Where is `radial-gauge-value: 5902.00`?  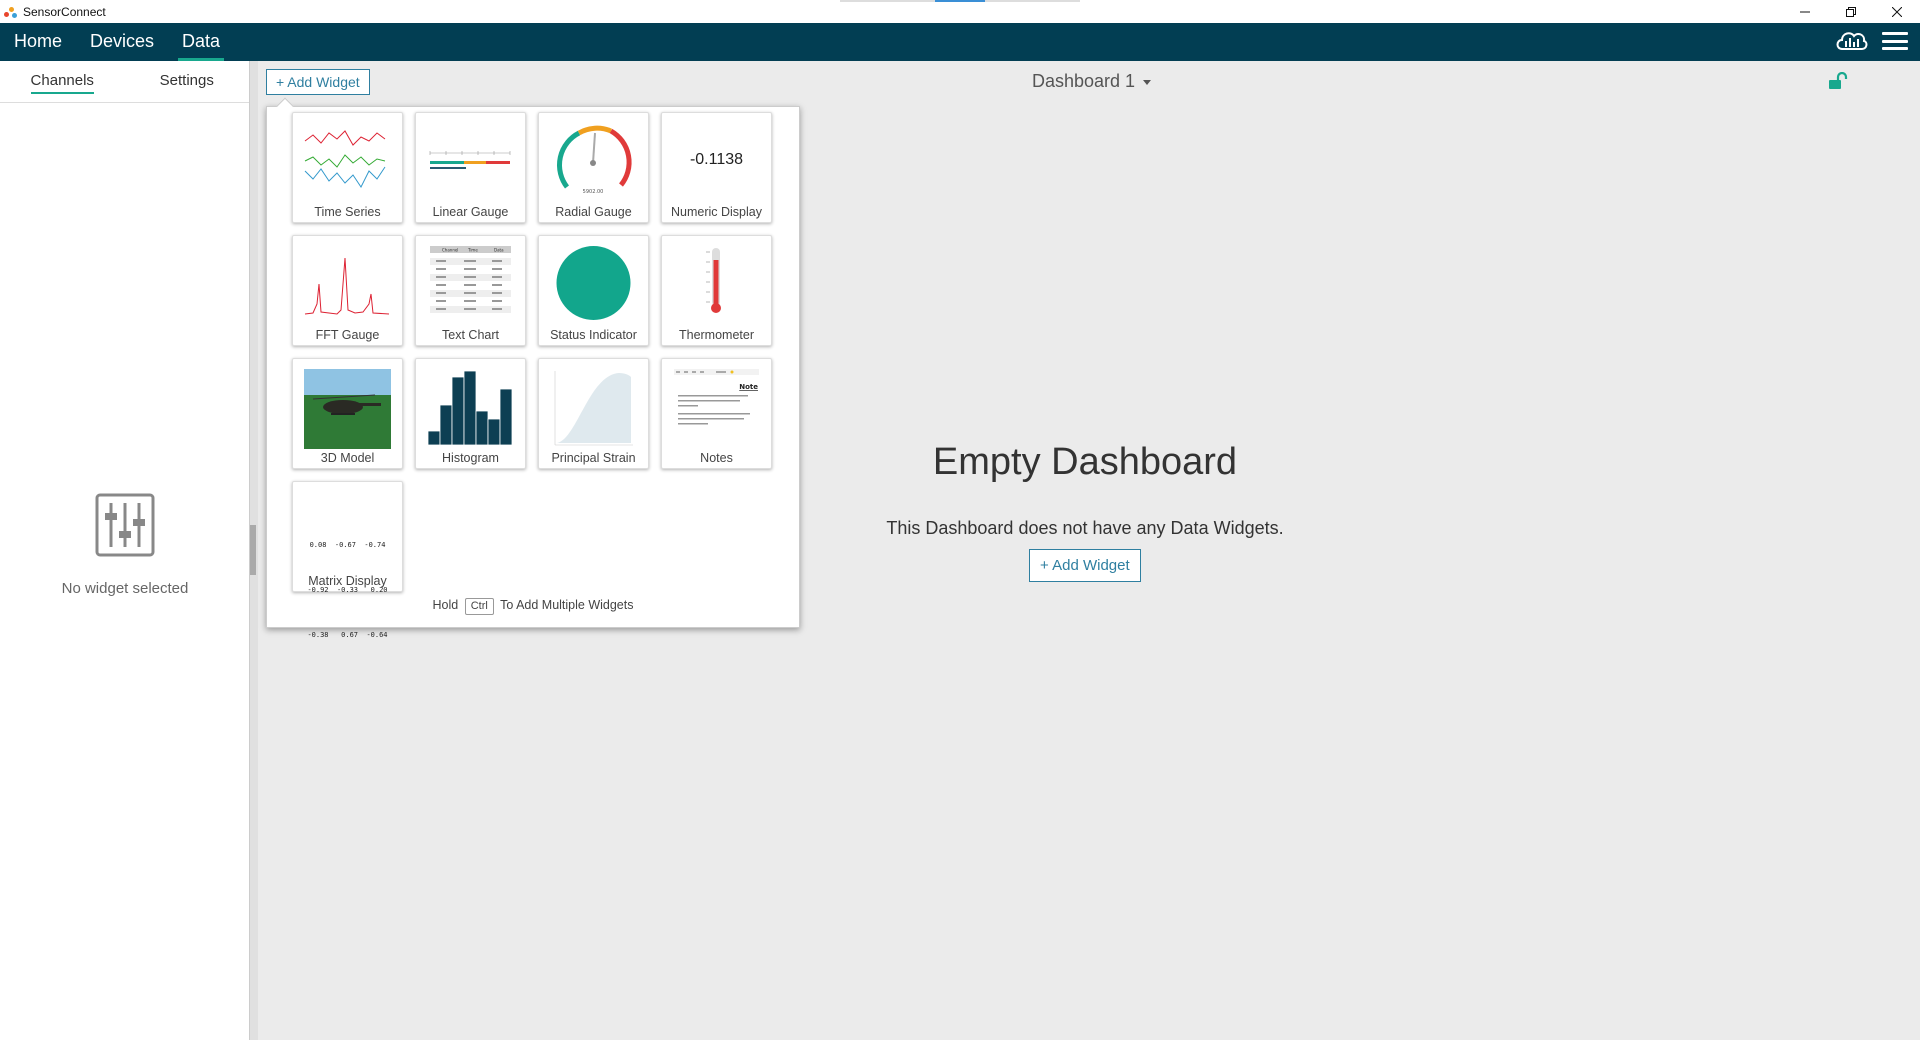 radial-gauge-value: 5902.00 is located at coordinates (593, 192).